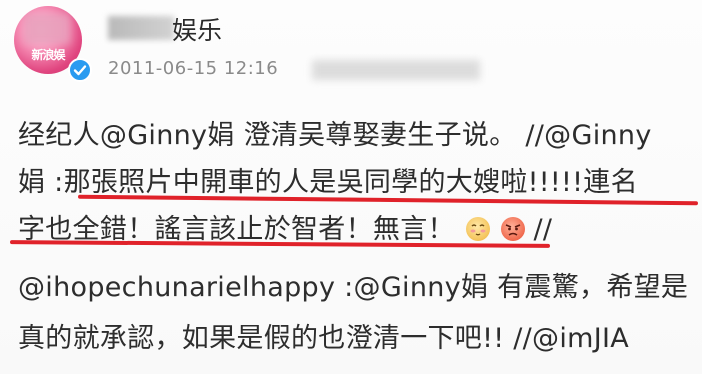 The image size is (702, 374). I want to click on account-name-blurred, so click(141, 28).